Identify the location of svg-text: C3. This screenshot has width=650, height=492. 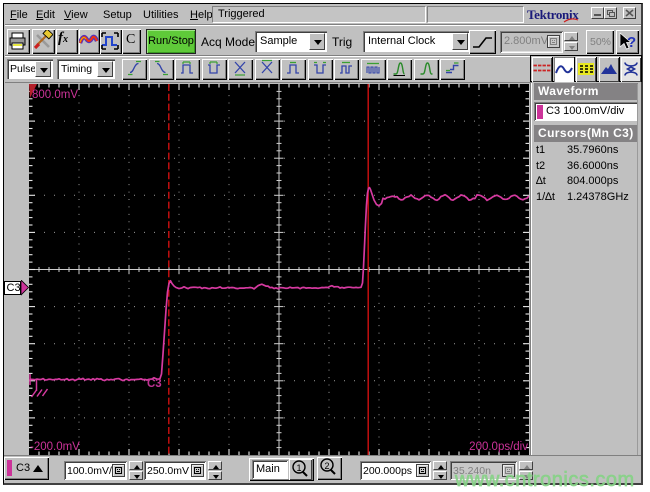
(154, 384).